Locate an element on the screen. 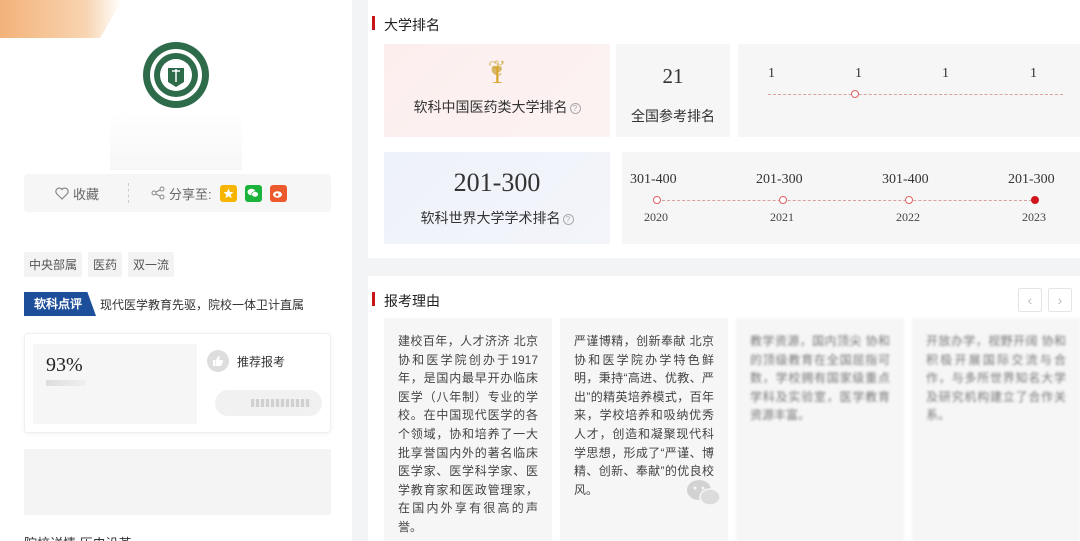 Image resolution: width=1080 pixels, height=541 pixels. wechat-watermark-icon is located at coordinates (704, 493).